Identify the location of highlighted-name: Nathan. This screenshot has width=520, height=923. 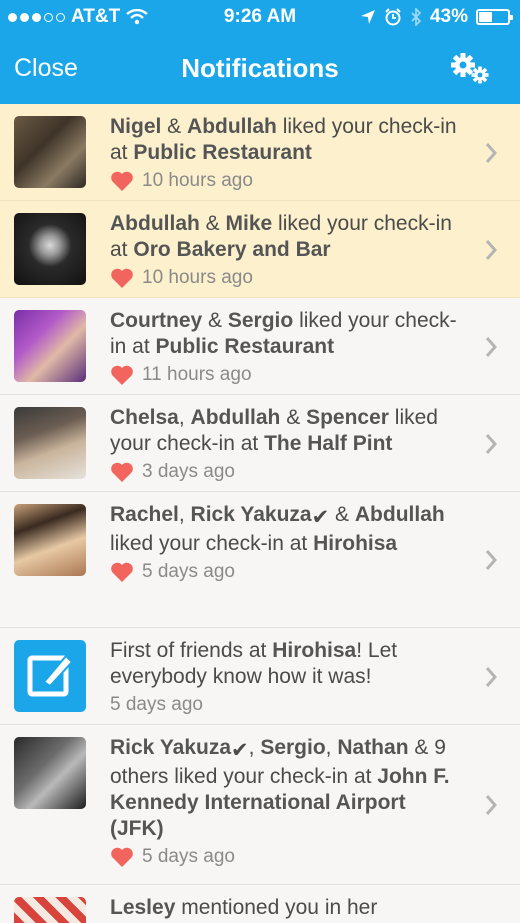
(372, 747).